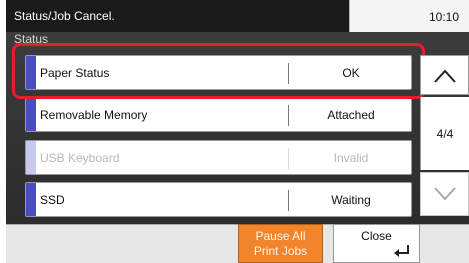 This screenshot has width=469, height=263. What do you see at coordinates (218, 114) in the screenshot?
I see `status-row-removable-memory: Removable Memory Attached` at bounding box center [218, 114].